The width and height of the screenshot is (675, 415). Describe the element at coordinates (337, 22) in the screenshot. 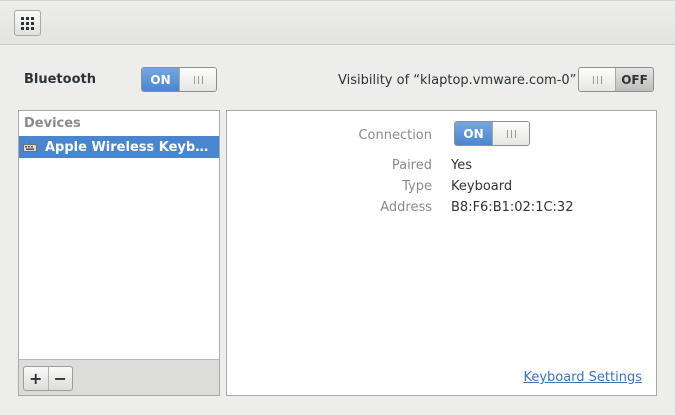

I see `header-toolbar` at that location.